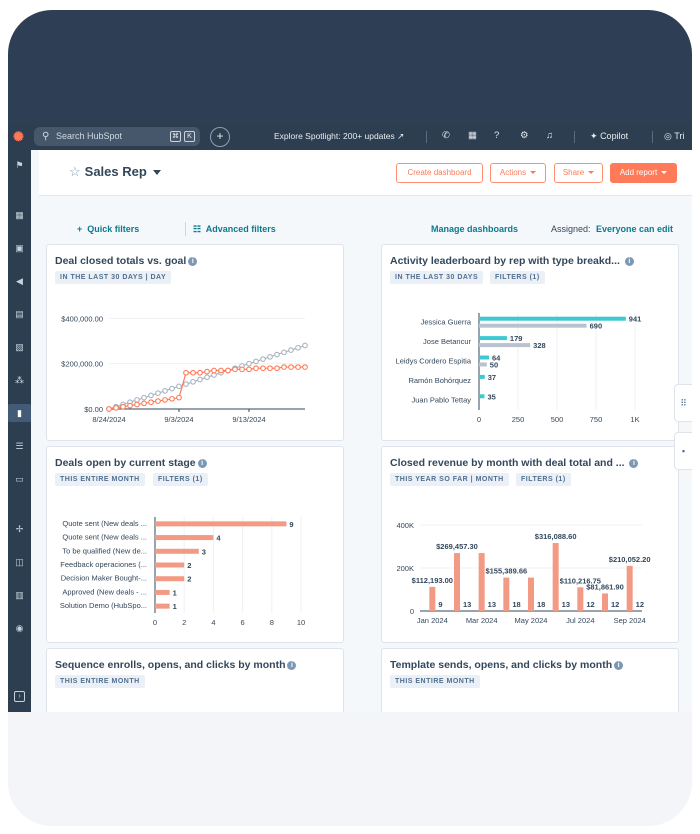 The image size is (700, 834). I want to click on bar-value-label: 1, so click(175, 606).